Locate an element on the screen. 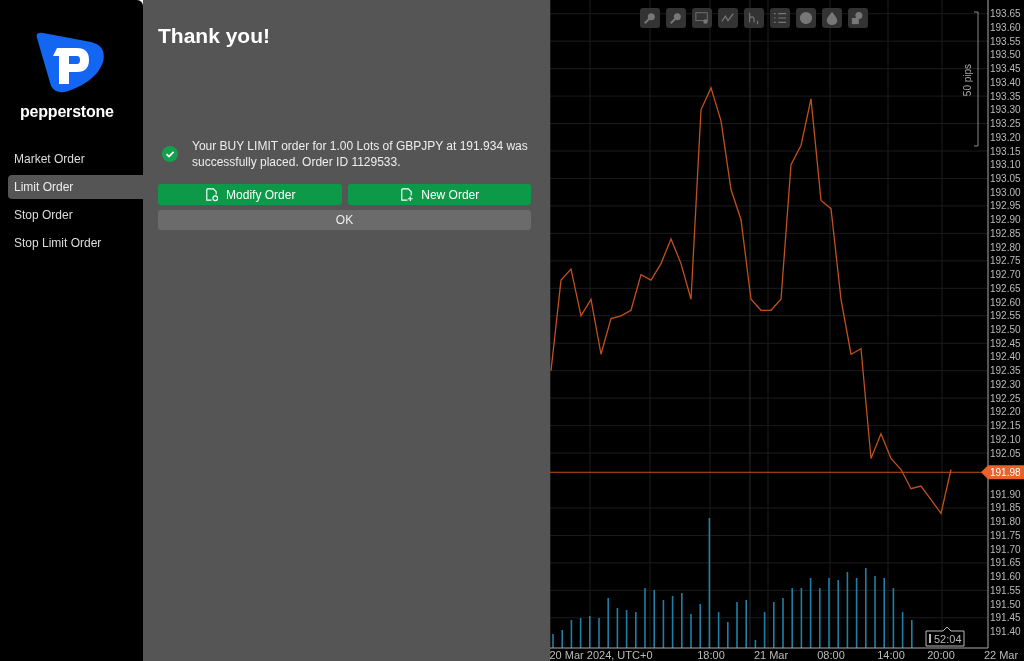 This screenshot has height=661, width=1024. time-label: 20 Mar 2024, UTC+0 is located at coordinates (601, 655).